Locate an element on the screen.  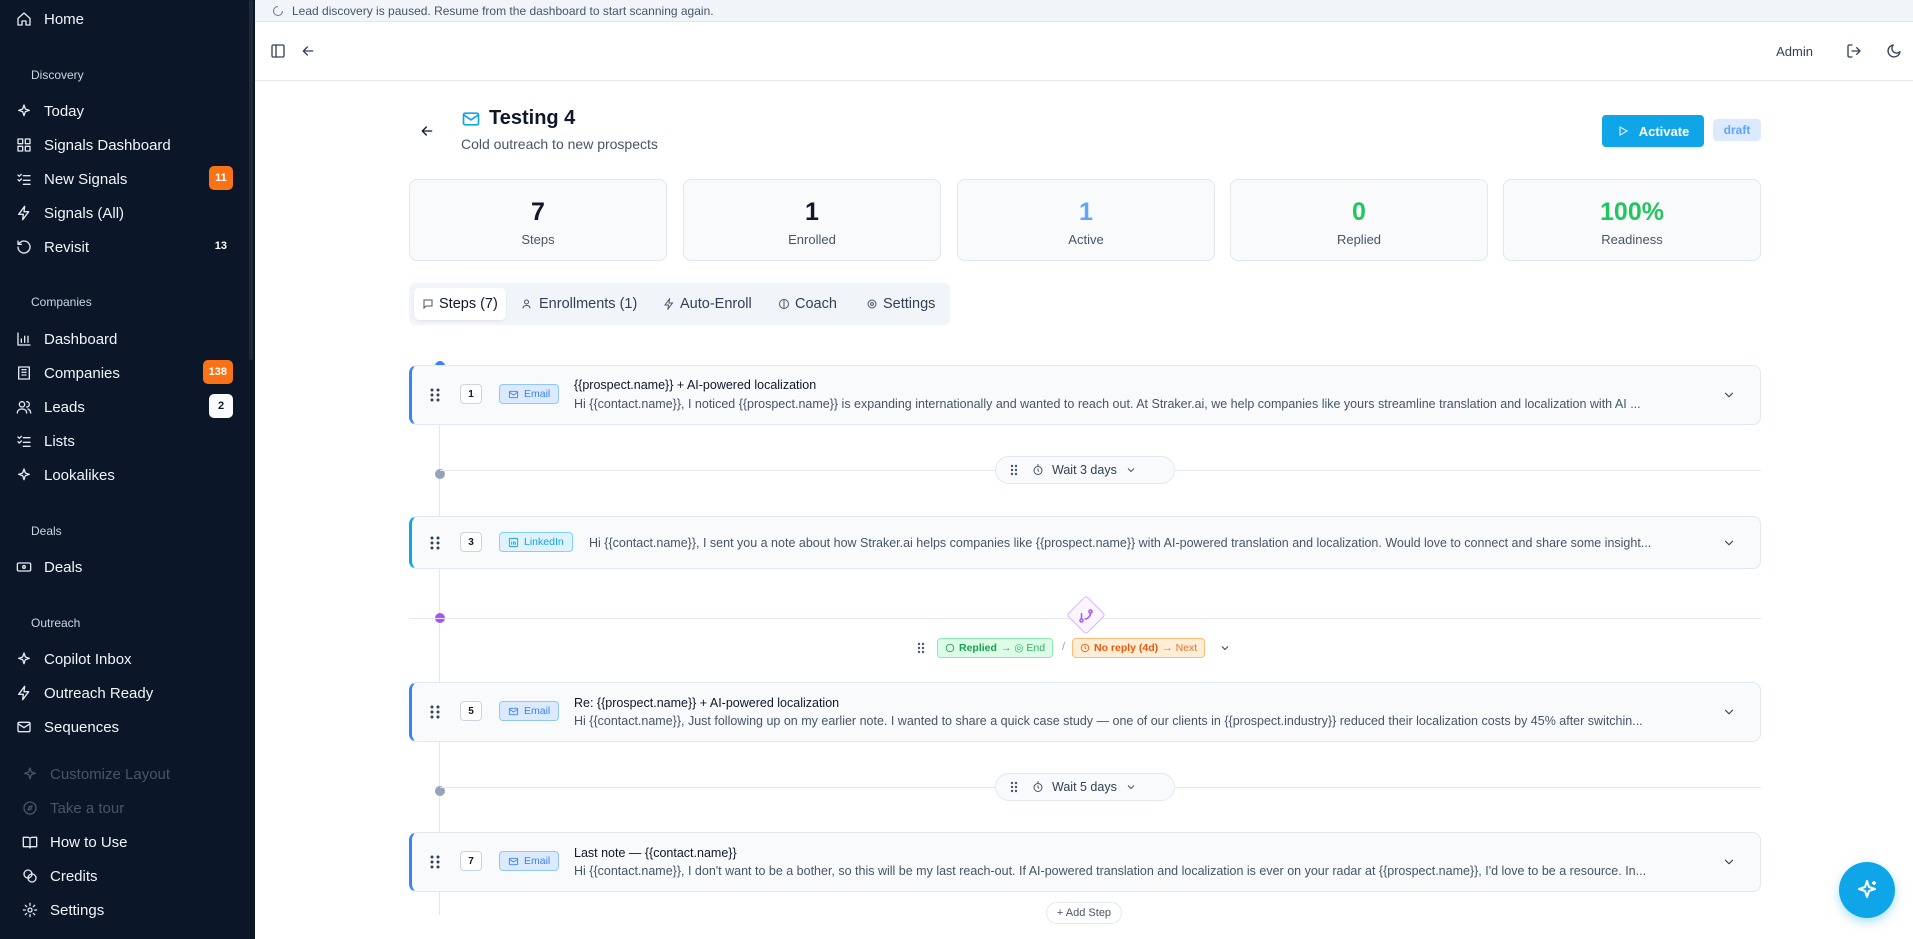
sidebar-item-home: Home is located at coordinates (125, 19).